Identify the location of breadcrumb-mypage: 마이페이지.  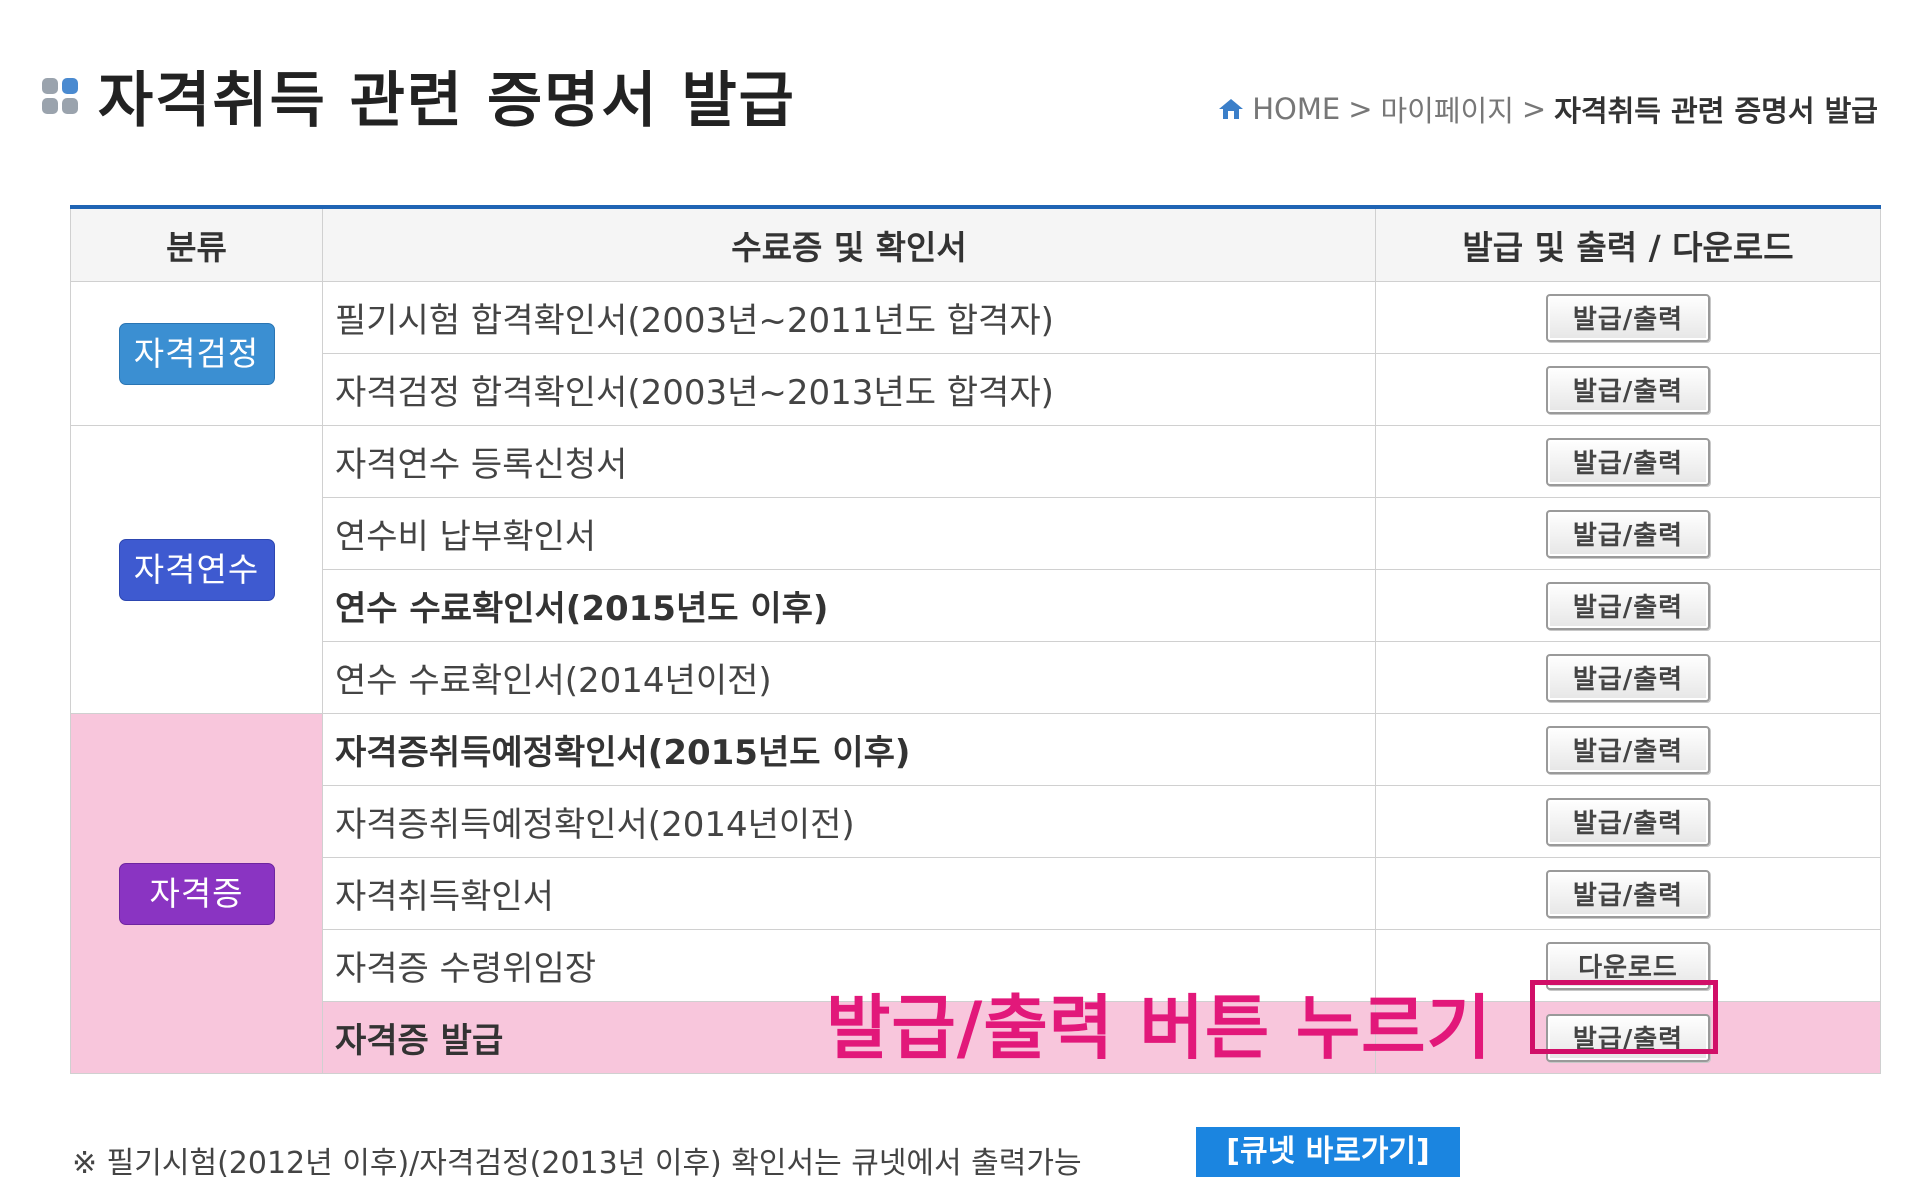
(1447, 109).